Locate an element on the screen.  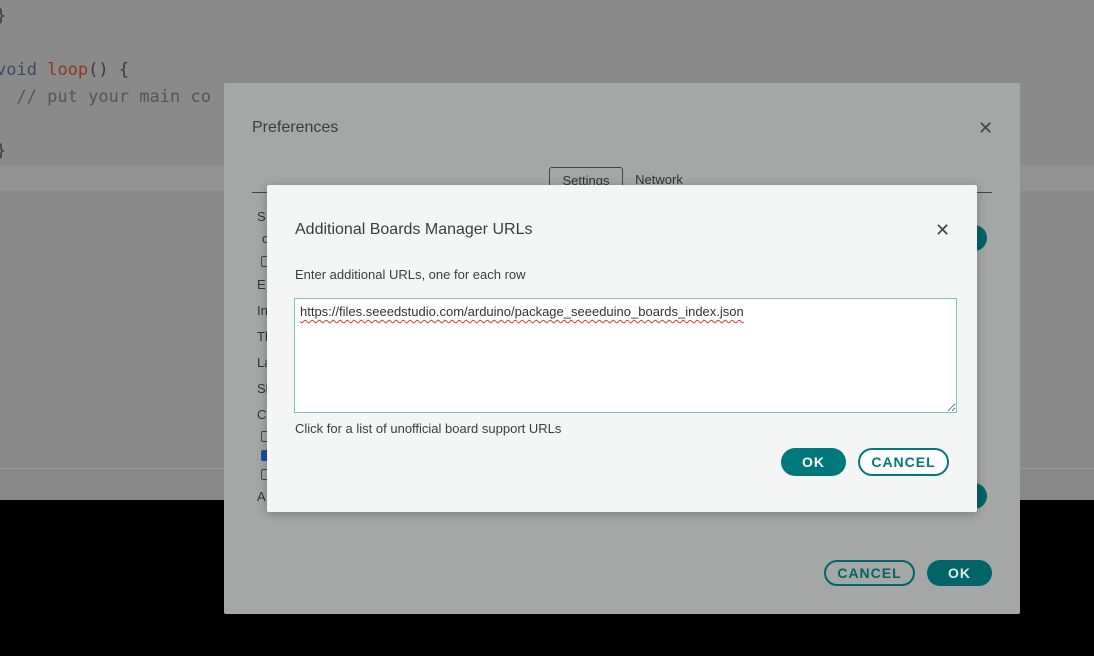
code-line-3: // put your main co is located at coordinates (105, 97).